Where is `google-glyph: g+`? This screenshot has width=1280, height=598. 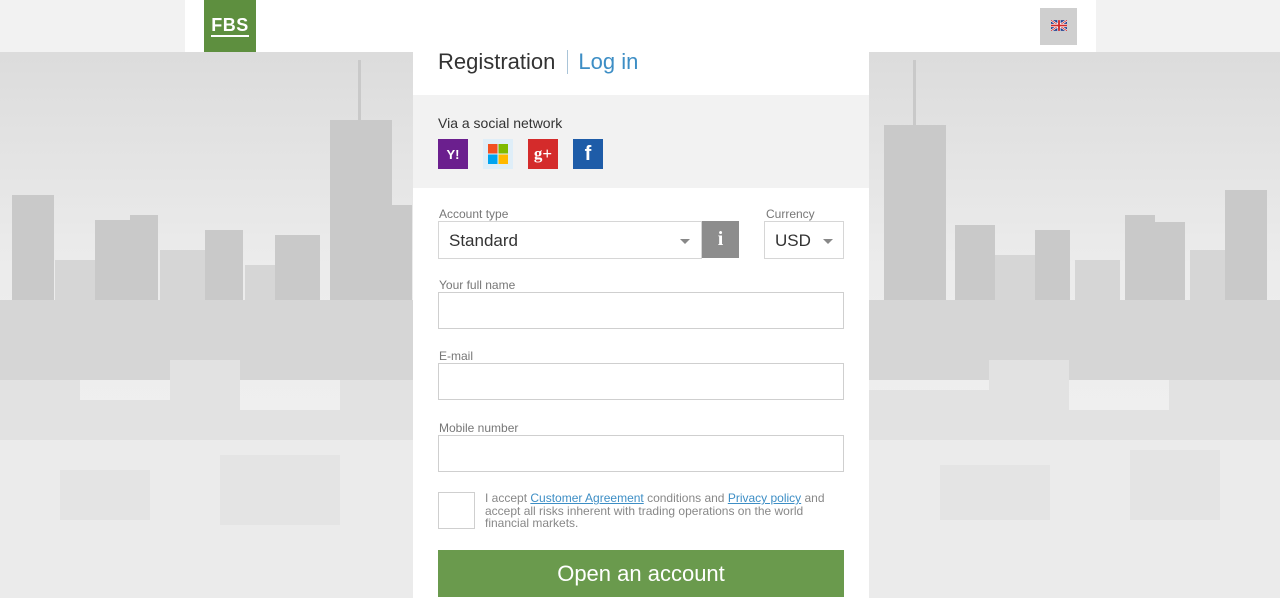 google-glyph: g+ is located at coordinates (543, 153).